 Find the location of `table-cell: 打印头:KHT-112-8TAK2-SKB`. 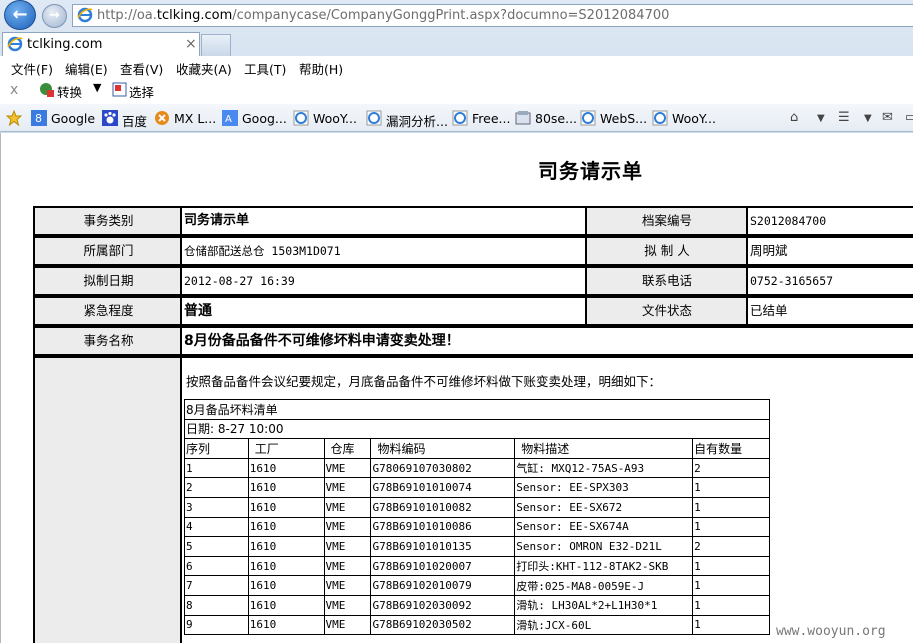

table-cell: 打印头:KHT-112-8TAK2-SKB is located at coordinates (604, 566).